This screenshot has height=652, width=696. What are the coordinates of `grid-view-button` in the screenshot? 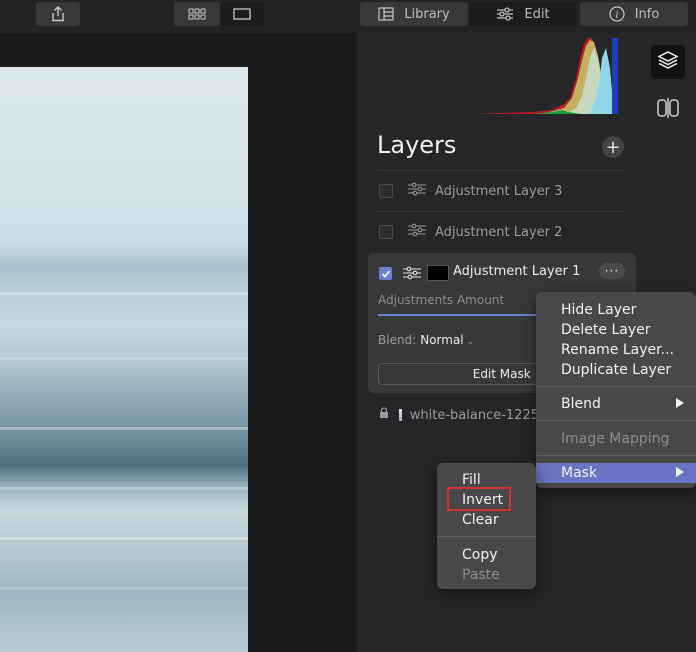 It's located at (197, 14).